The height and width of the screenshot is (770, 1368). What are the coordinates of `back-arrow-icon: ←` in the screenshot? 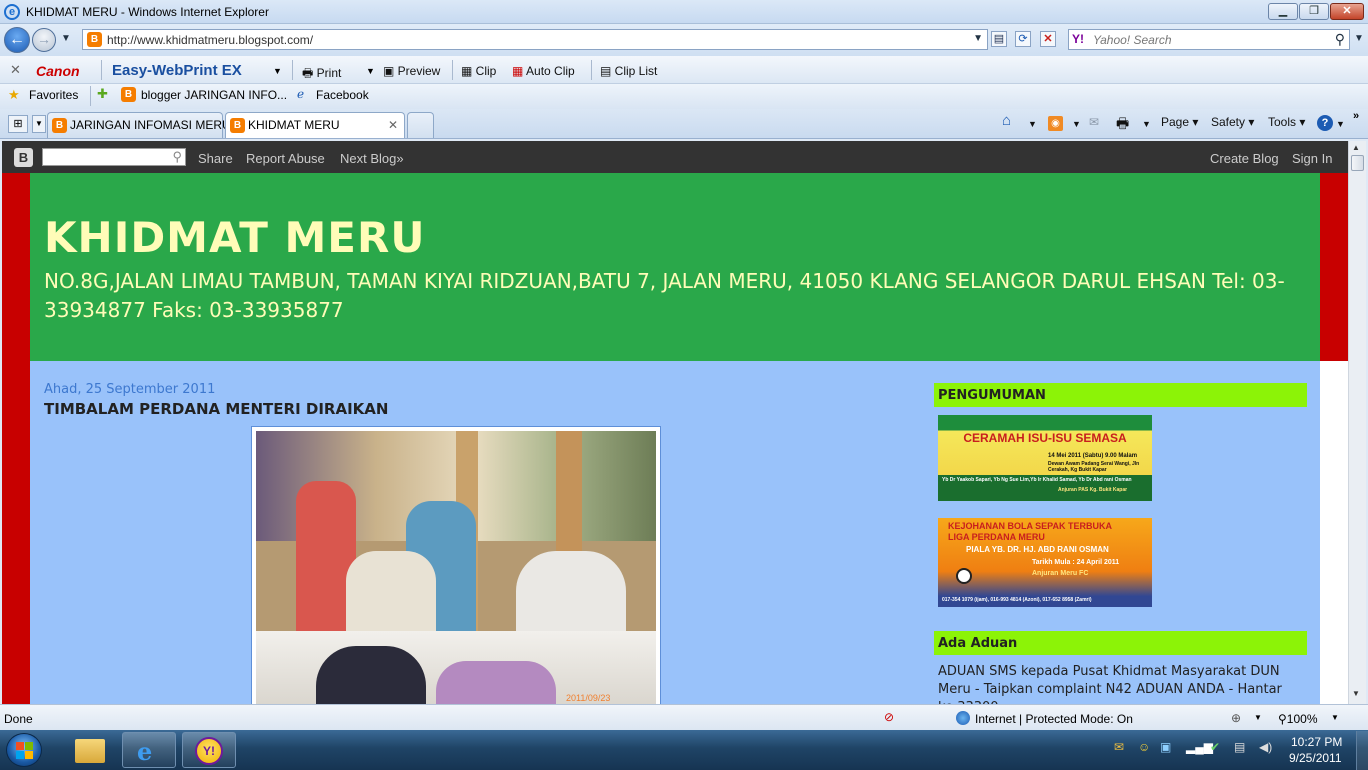 It's located at (17, 39).